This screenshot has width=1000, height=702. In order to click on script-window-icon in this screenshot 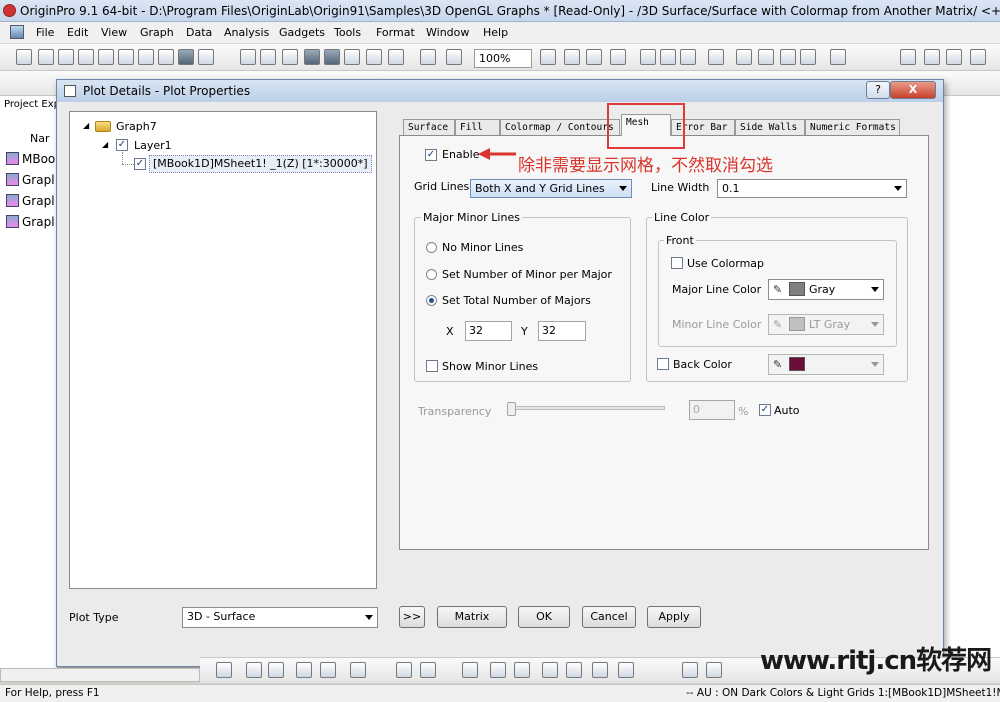, I will do `click(668, 57)`.